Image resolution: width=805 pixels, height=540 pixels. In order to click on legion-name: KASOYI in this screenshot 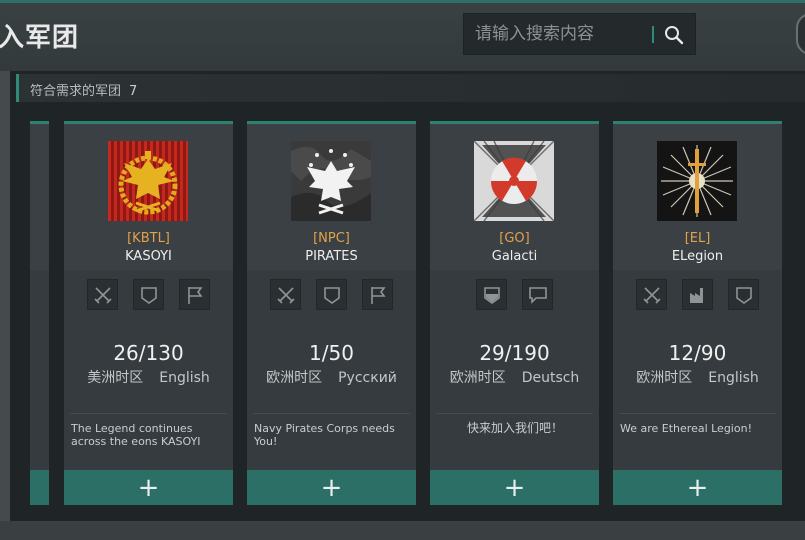, I will do `click(148, 256)`.